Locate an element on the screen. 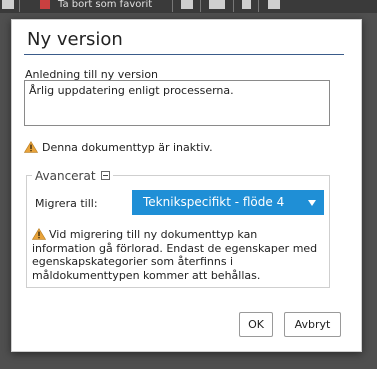  migrate-selected-value: Teknikspecifikt - flöde 4 is located at coordinates (214, 202).